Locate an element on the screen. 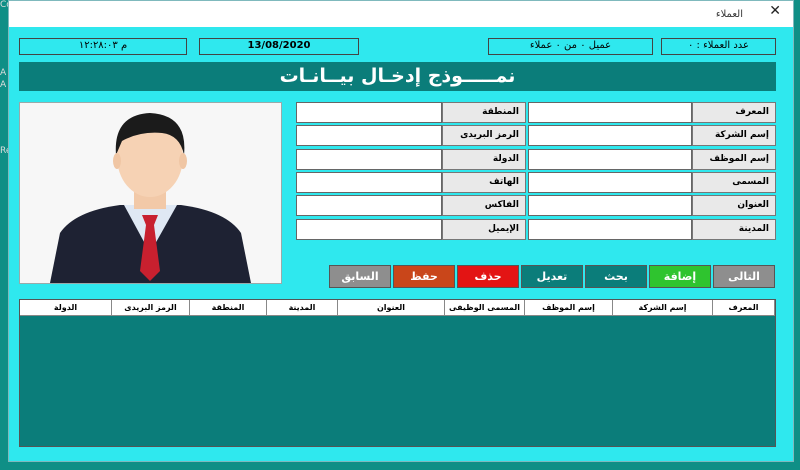  column-header: الرمز البريدى is located at coordinates (151, 308).